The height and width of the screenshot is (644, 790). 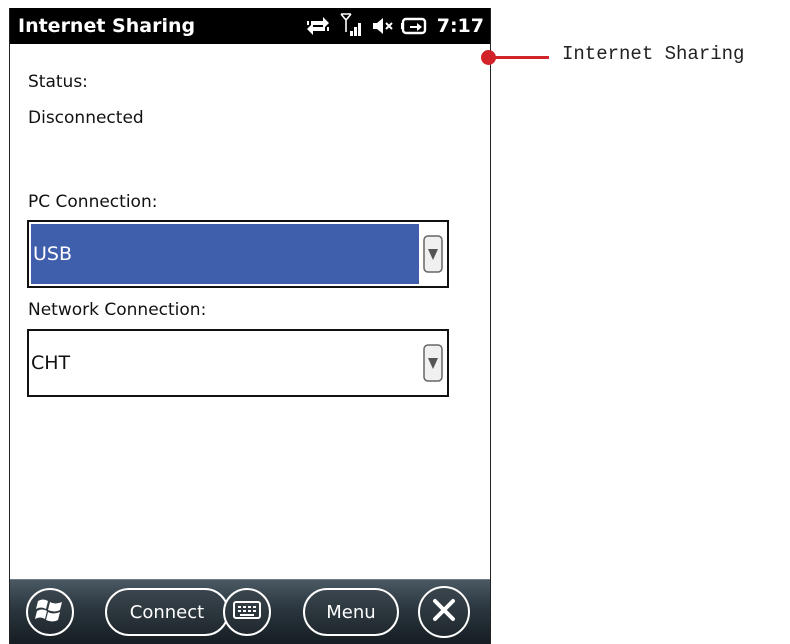 I want to click on status-value: Disconnected, so click(x=86, y=118).